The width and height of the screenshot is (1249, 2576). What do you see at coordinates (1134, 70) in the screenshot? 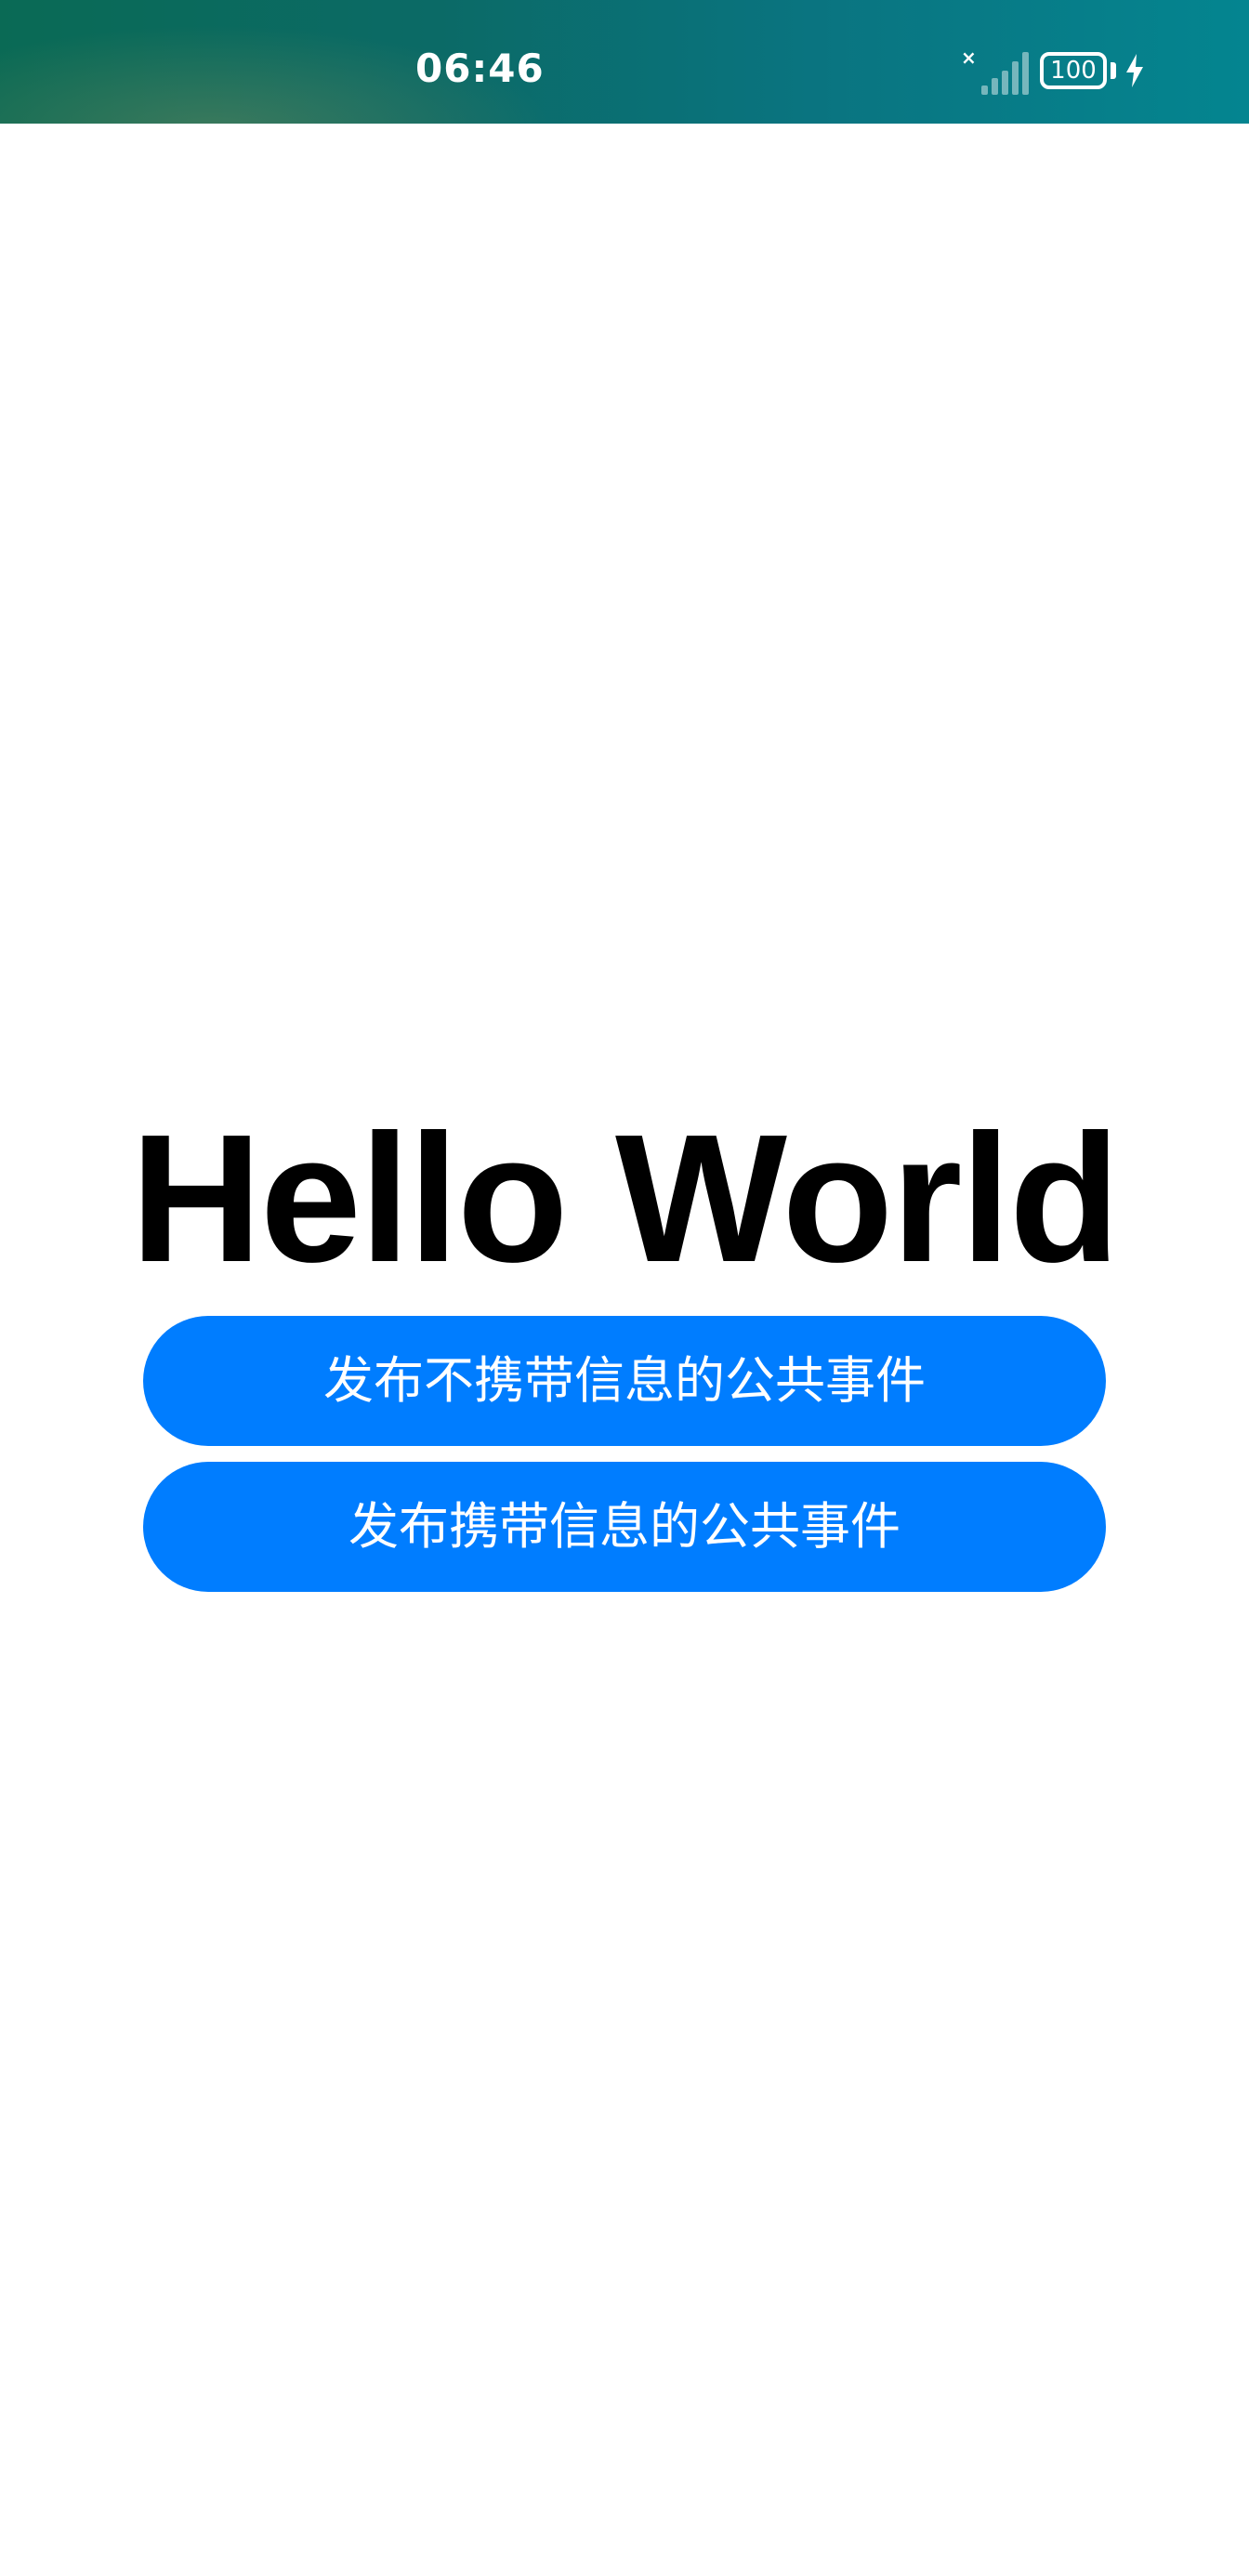
I see `charging-icon` at bounding box center [1134, 70].